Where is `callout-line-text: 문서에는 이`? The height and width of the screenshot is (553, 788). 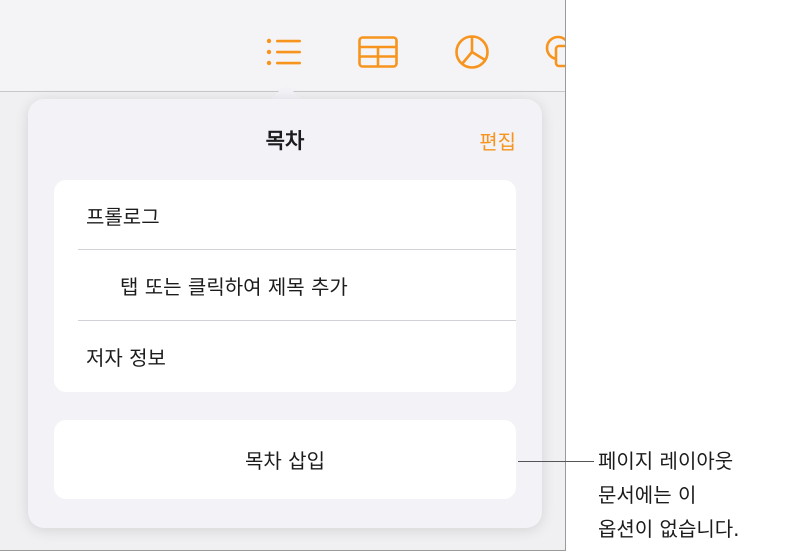 callout-line-text: 문서에는 이 is located at coordinates (647, 495).